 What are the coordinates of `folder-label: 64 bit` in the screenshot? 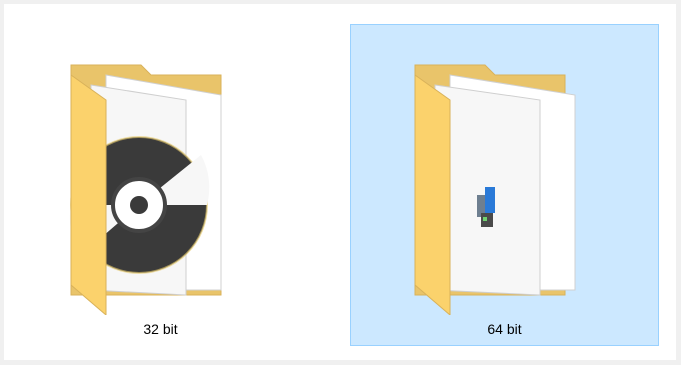 It's located at (504, 329).